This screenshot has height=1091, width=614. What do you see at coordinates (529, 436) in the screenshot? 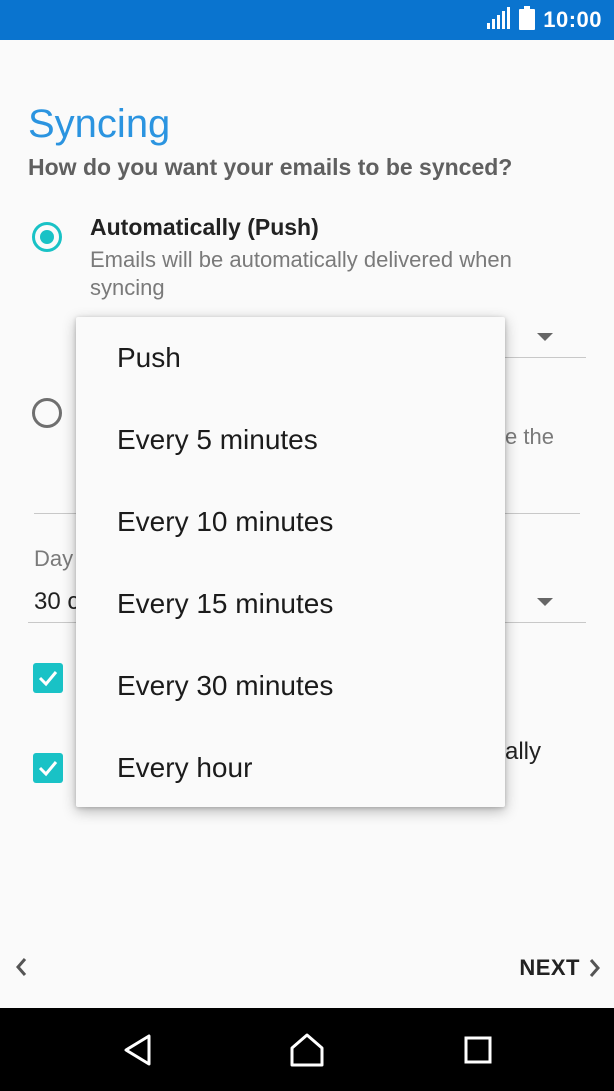
I see `manual-option-description-fragment: e the` at bounding box center [529, 436].